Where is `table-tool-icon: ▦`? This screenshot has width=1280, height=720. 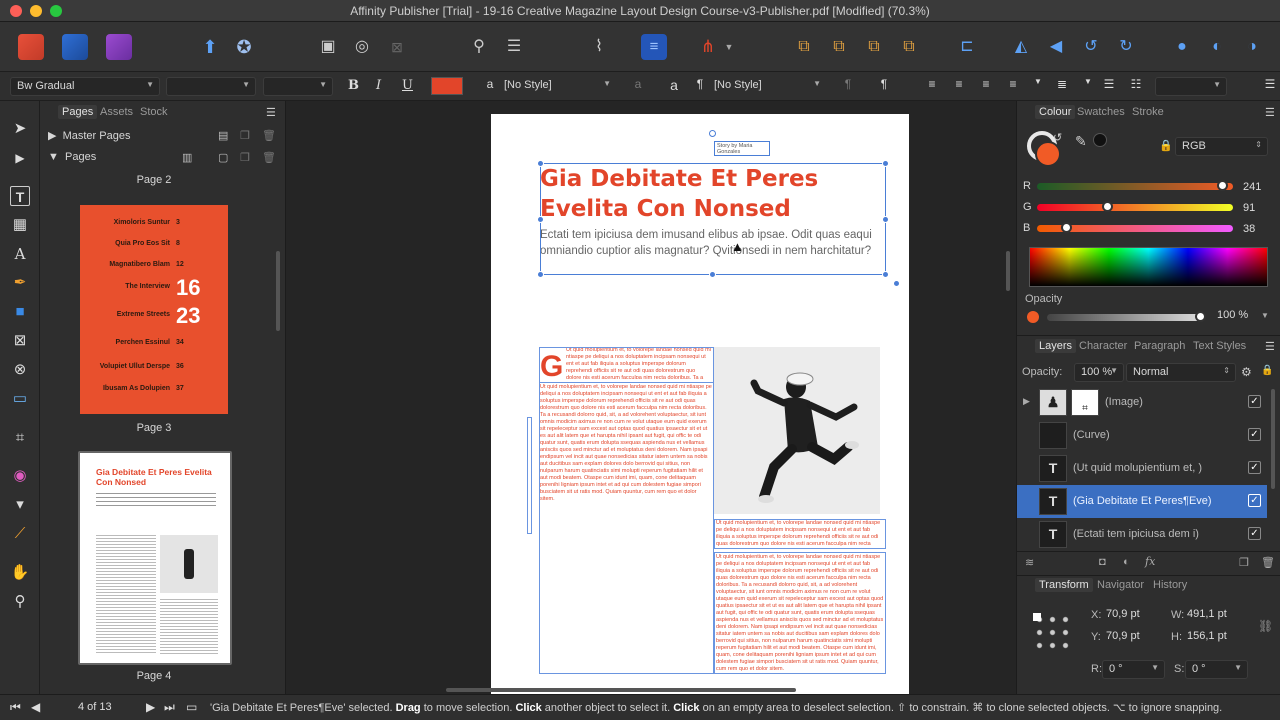 table-tool-icon: ▦ is located at coordinates (20, 225).